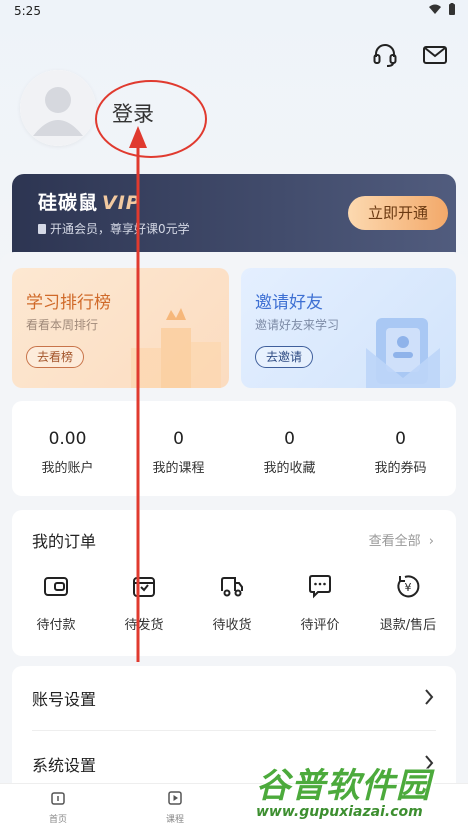 The image size is (468, 833). Describe the element at coordinates (320, 587) in the screenshot. I see `chat-icon` at that location.